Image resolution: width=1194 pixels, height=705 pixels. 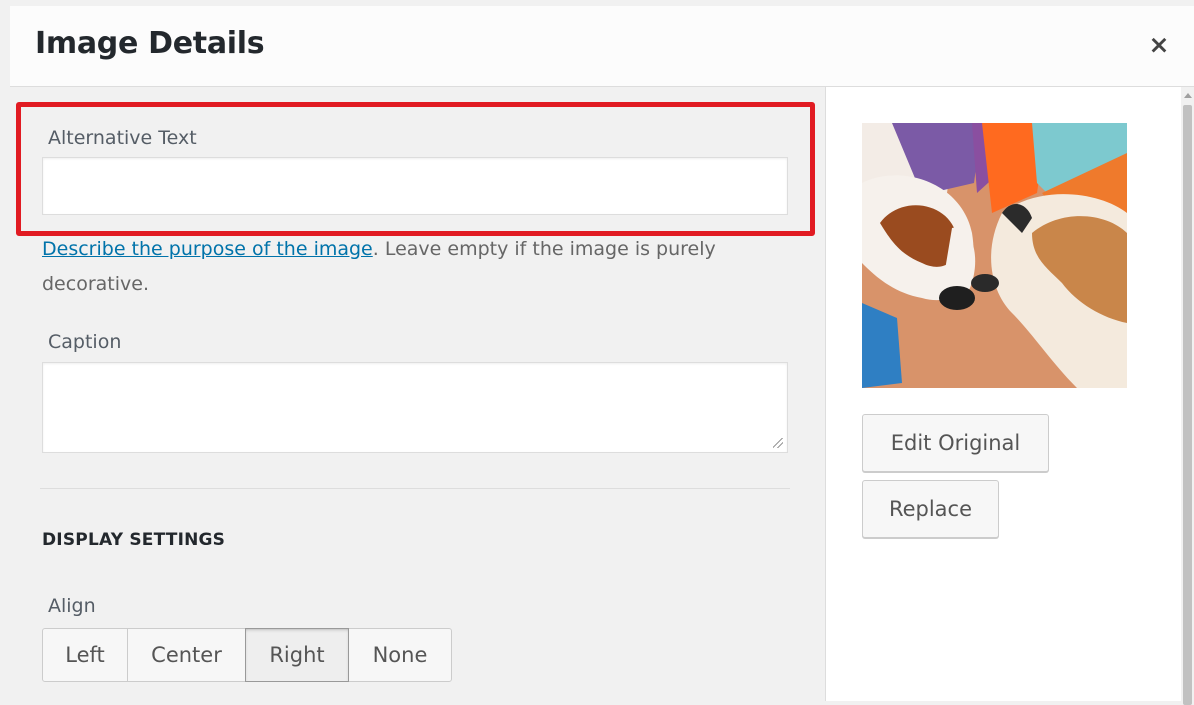 I want to click on align-button-group: Left Center Right None, so click(x=247, y=655).